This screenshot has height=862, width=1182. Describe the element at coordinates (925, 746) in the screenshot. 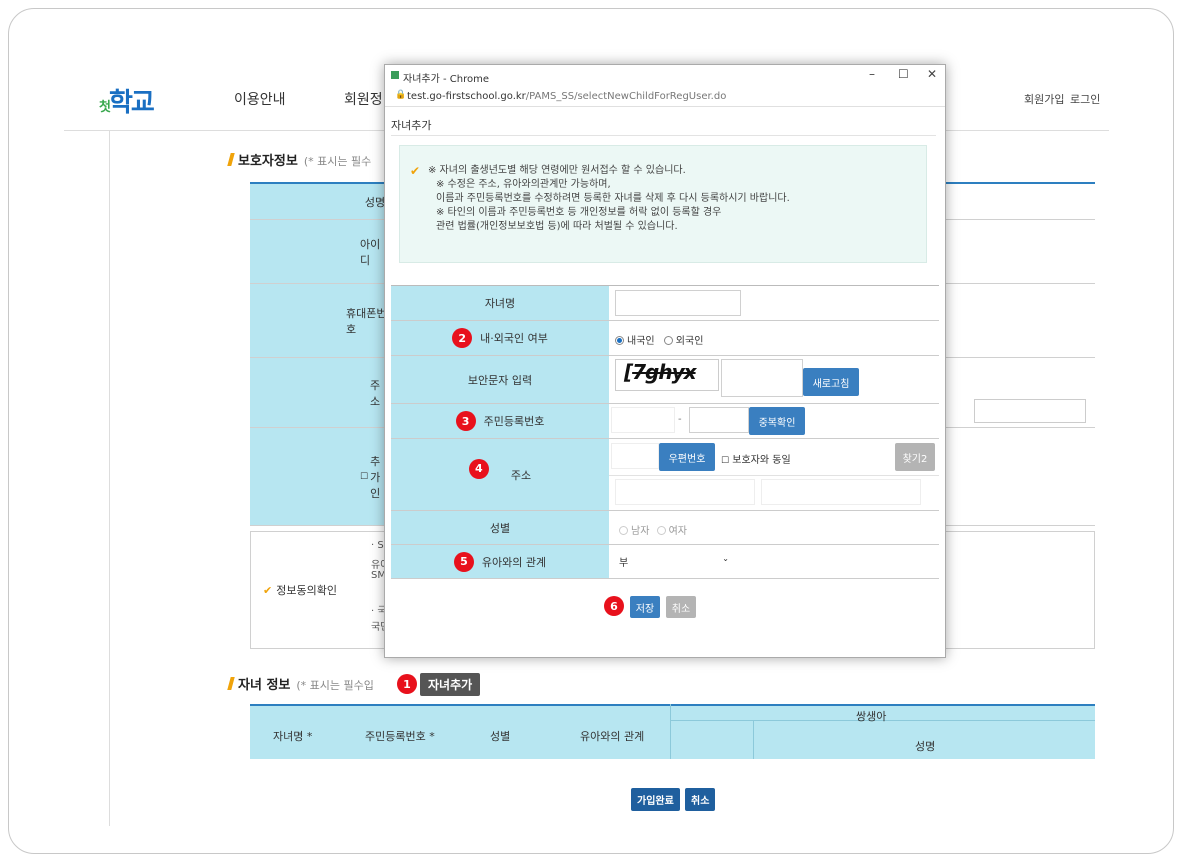

I see `col-twin-name: 성명` at that location.